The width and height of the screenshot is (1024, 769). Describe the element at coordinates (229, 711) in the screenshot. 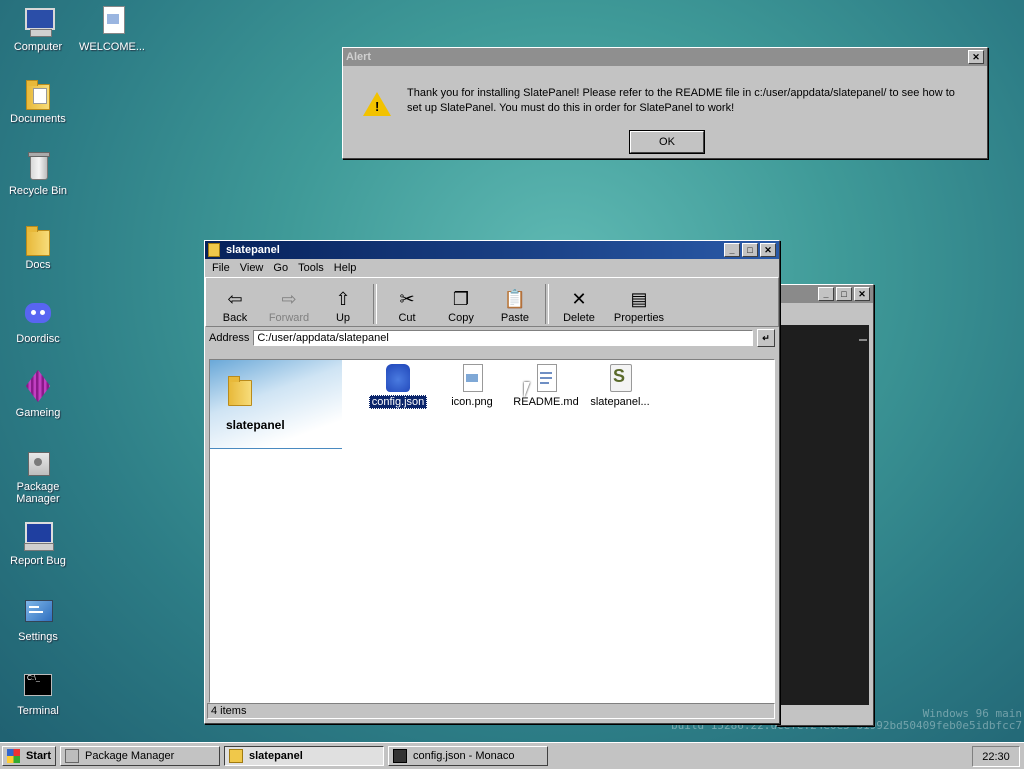

I see `status-text: 4 items` at that location.